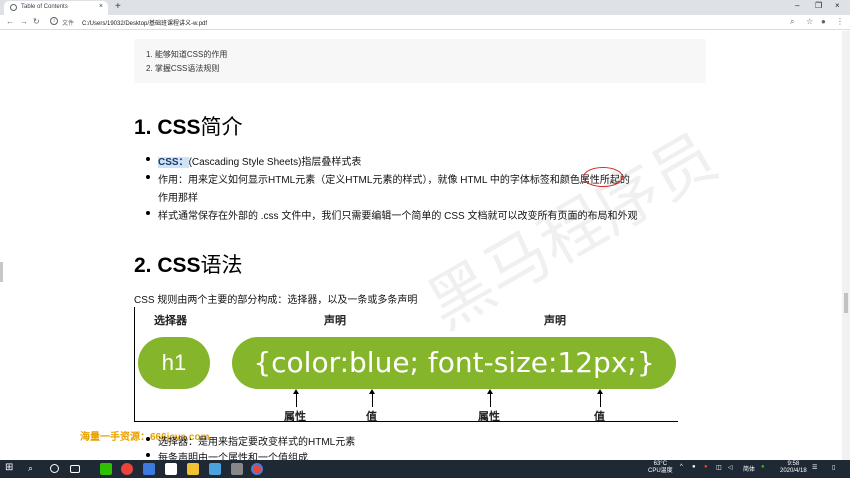 The width and height of the screenshot is (850, 478). I want to click on list-item-text: (Cascading Style Sheets)指层叠样式表, so click(275, 162).